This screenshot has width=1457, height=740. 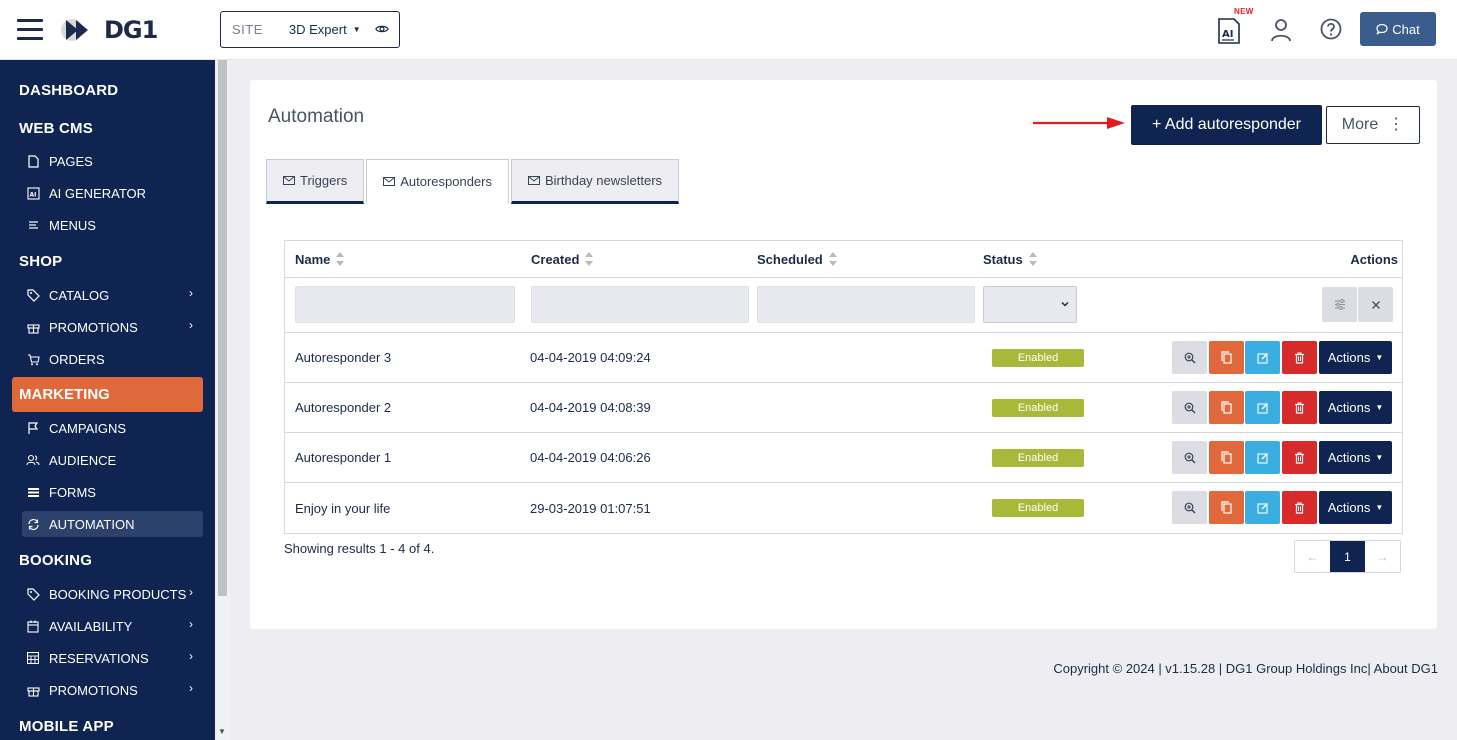 I want to click on sidebar-item-pages: PAGES, so click(x=112, y=161).